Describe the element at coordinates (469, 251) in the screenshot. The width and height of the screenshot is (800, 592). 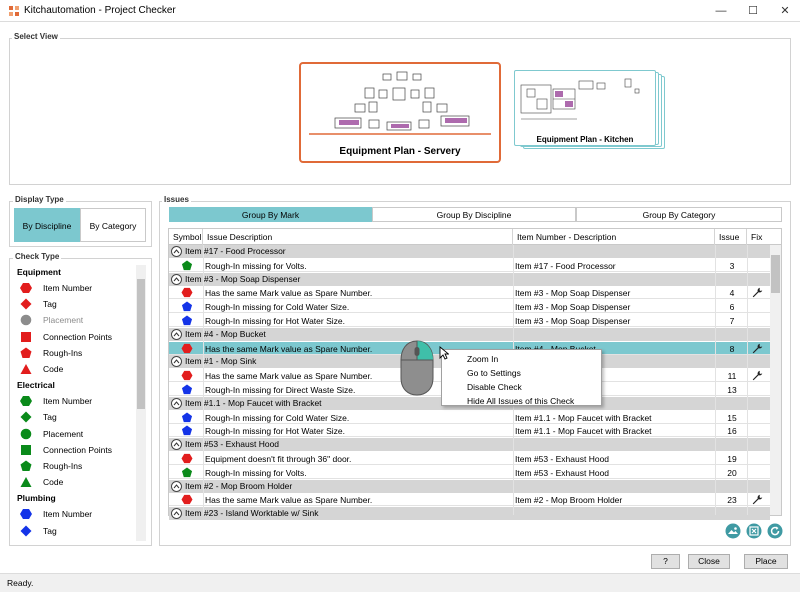
I see `group-row: Item #17 - Food Processor` at that location.